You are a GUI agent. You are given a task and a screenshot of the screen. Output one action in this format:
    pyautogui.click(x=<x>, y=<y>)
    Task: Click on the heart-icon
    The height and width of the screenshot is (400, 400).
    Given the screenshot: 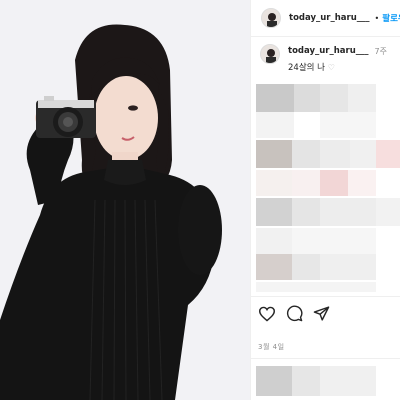 What is the action you would take?
    pyautogui.click(x=267, y=316)
    